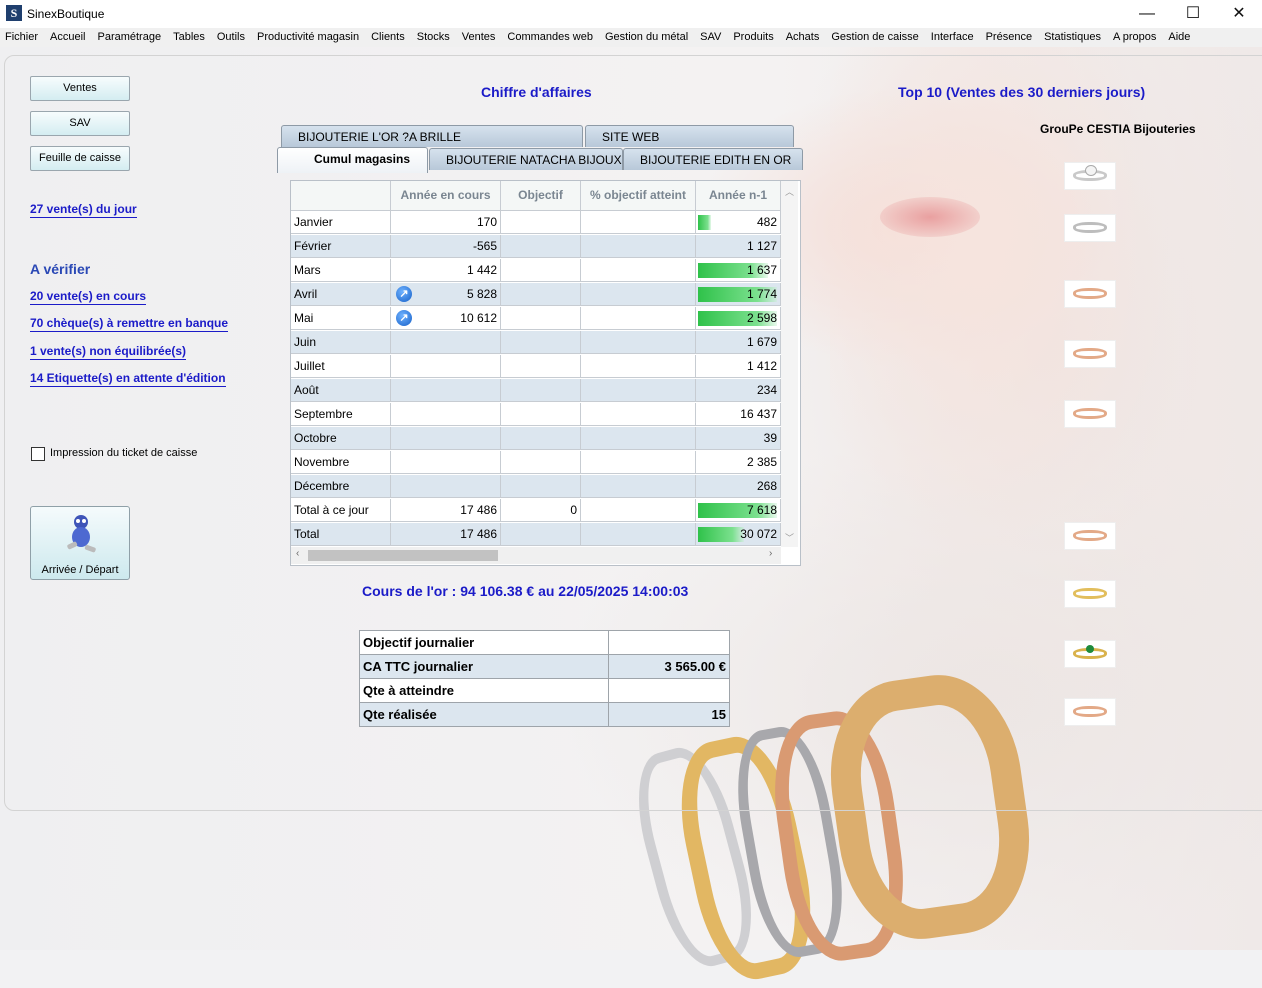 Image resolution: width=1262 pixels, height=988 pixels. I want to click on arrivee-depart-button: Arrivée / Départ, so click(80, 543).